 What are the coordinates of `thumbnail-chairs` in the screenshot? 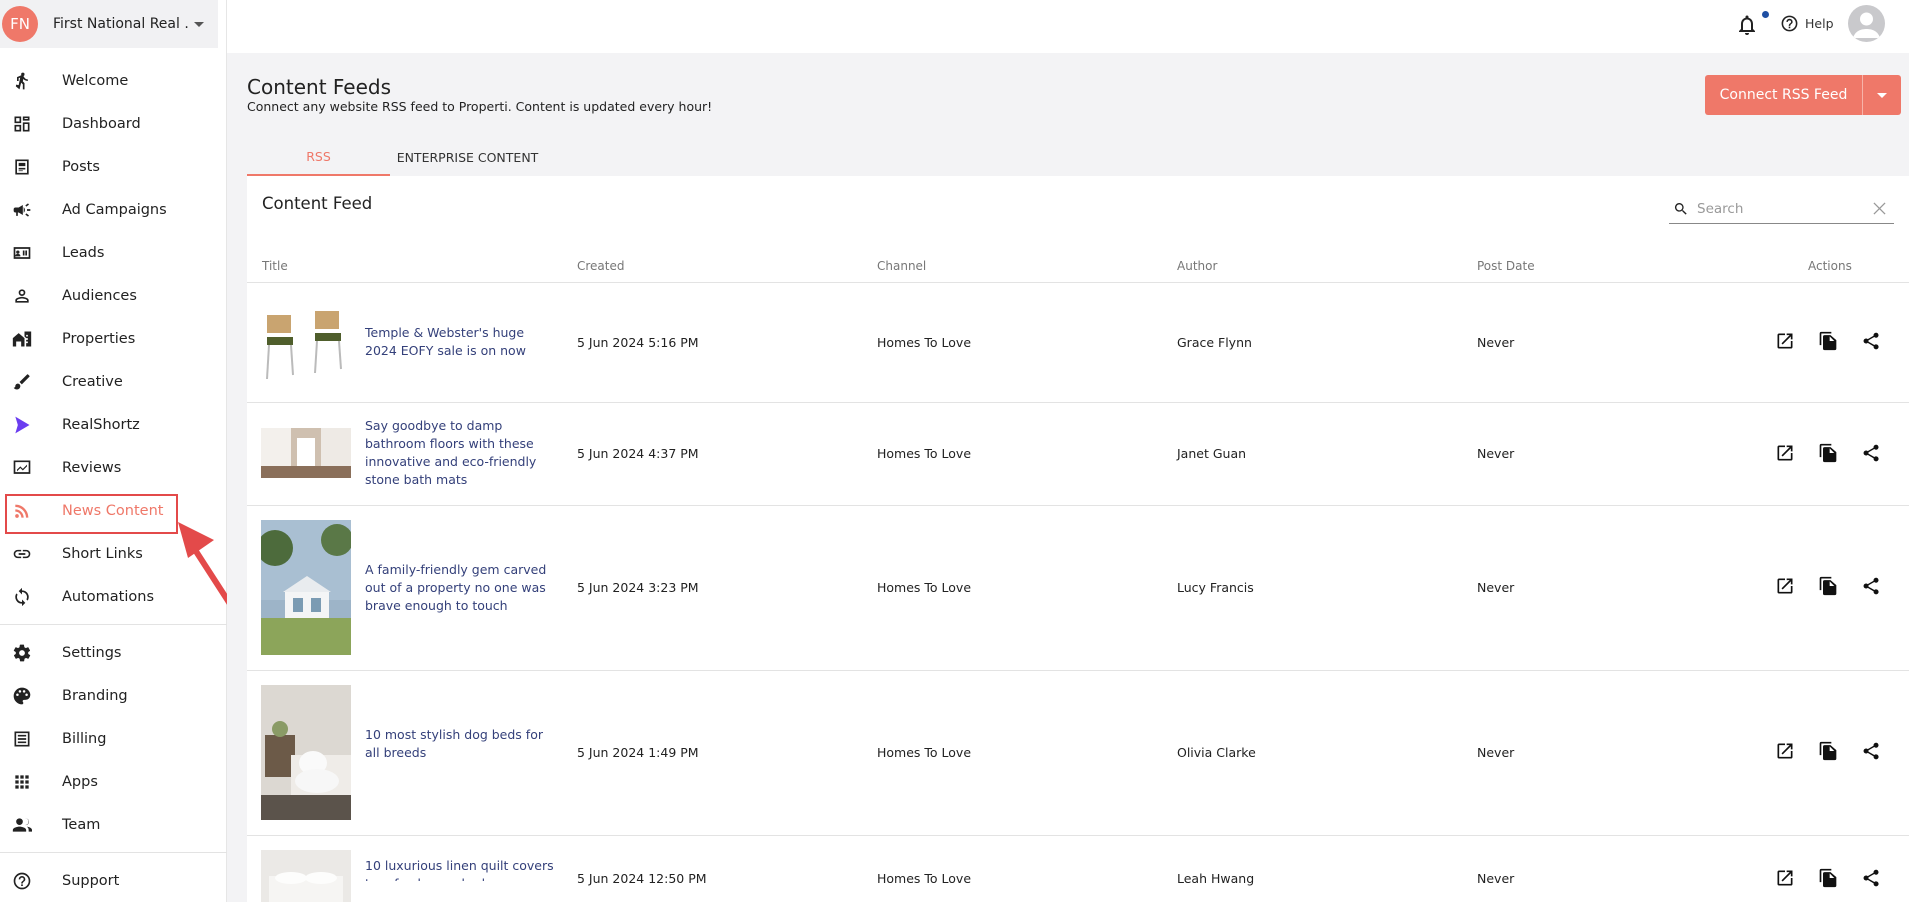 It's located at (306, 344).